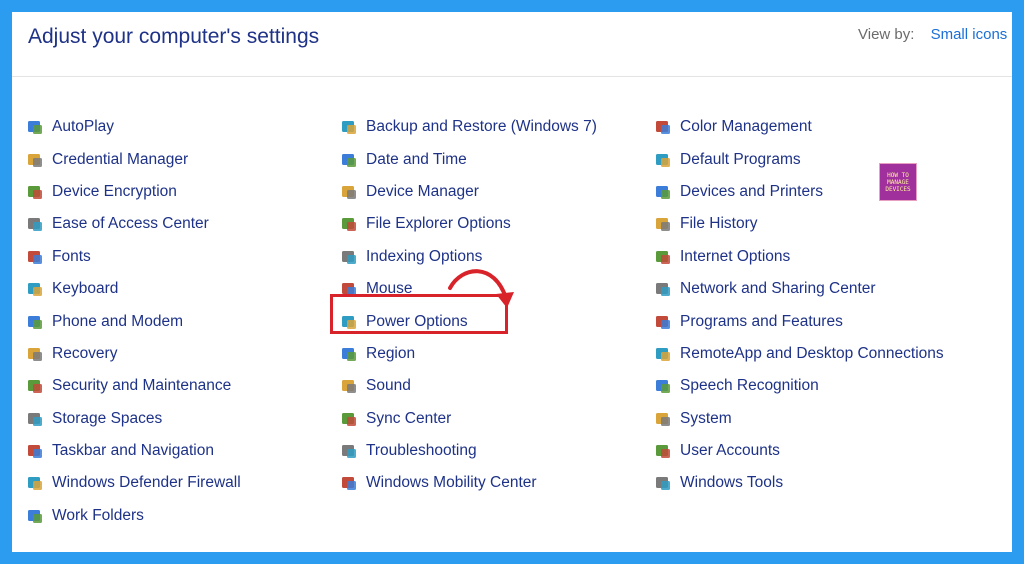 The image size is (1024, 564). I want to click on date-time-icon, so click(349, 160).